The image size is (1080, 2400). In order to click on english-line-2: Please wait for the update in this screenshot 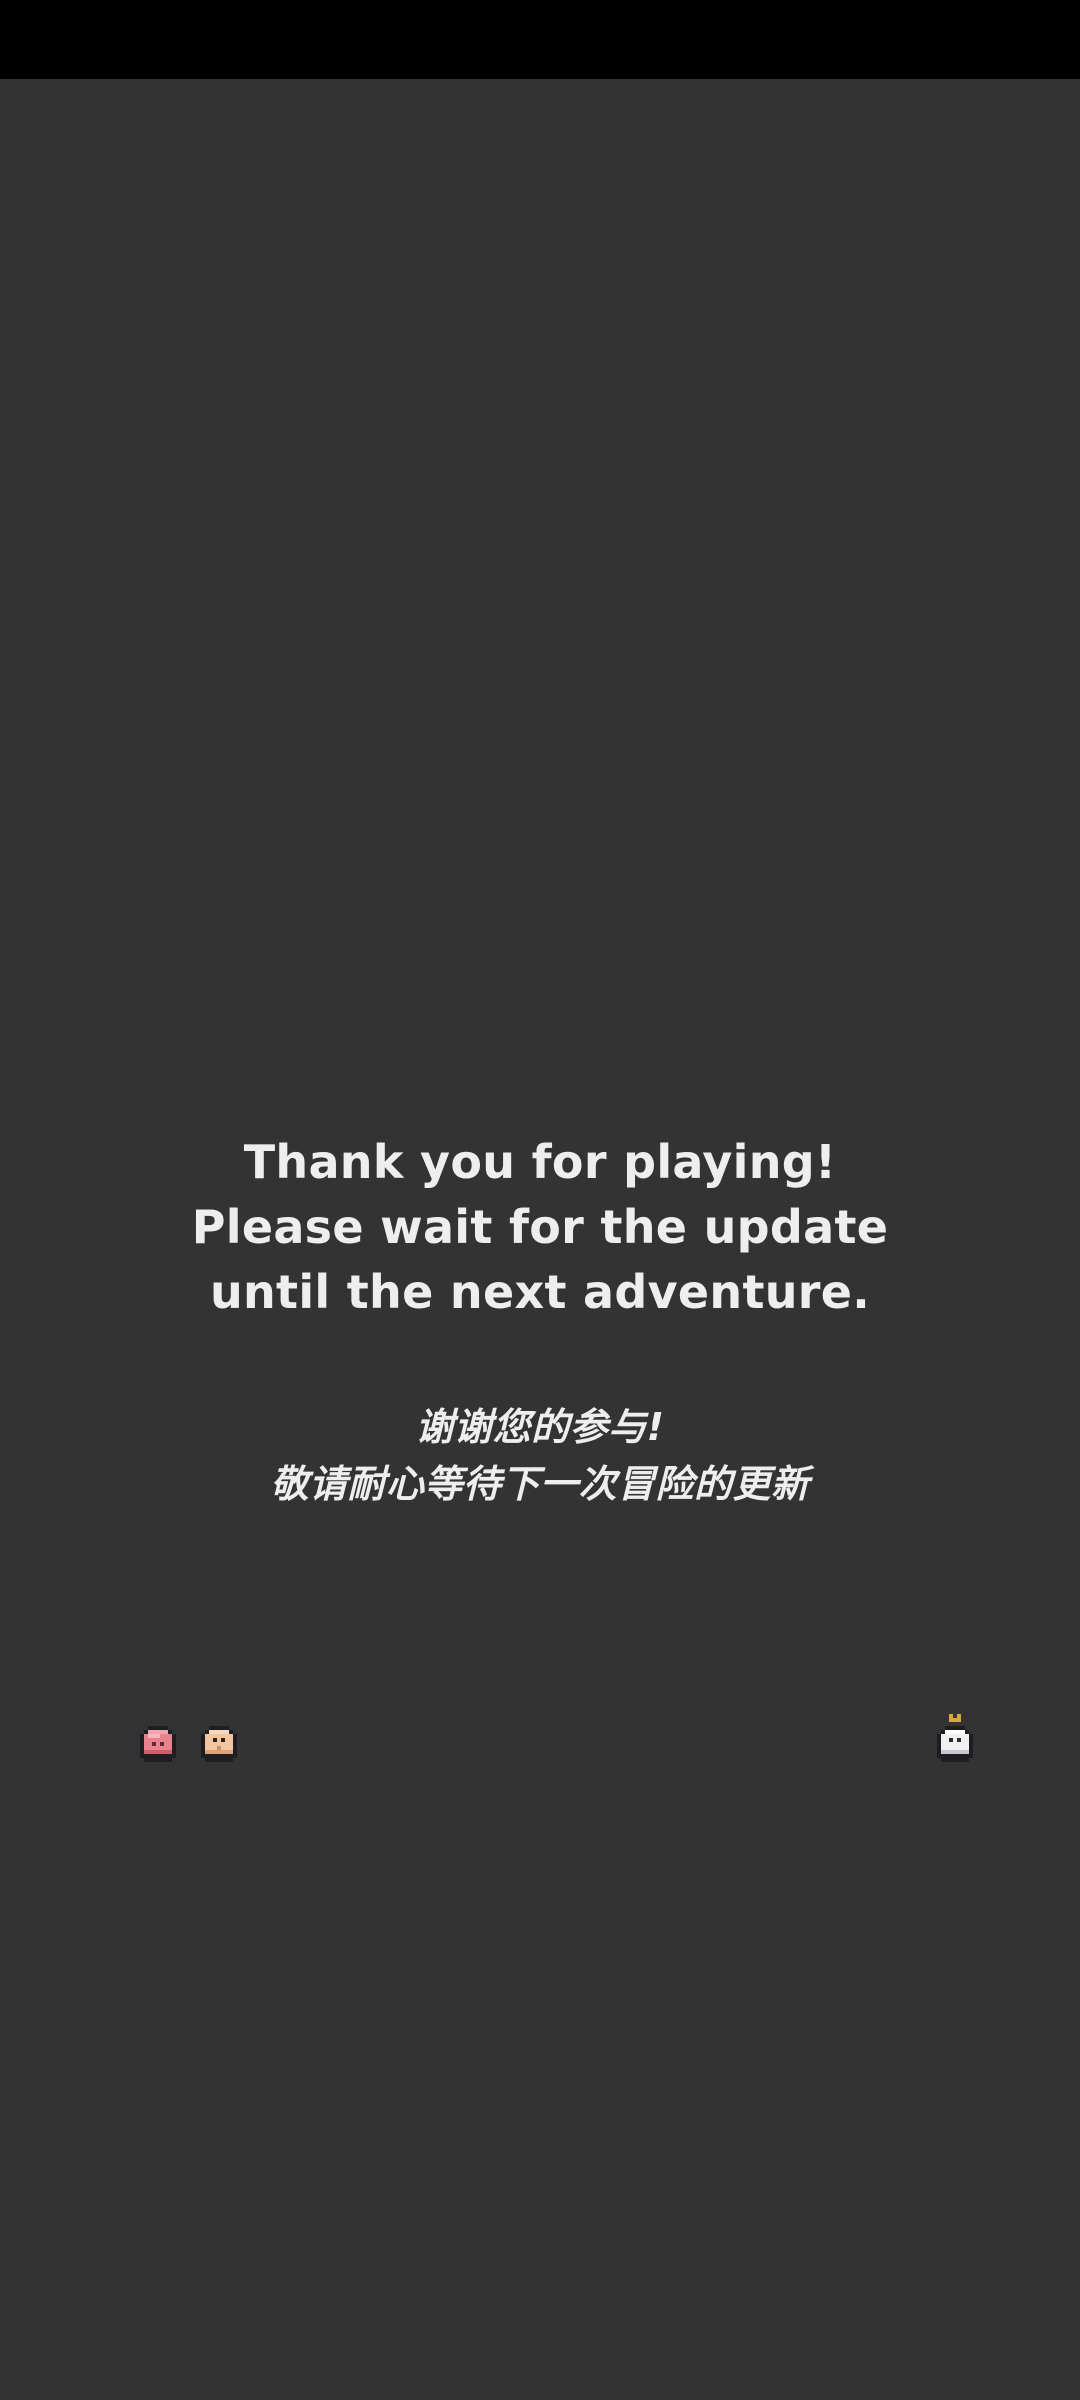, I will do `click(540, 1227)`.